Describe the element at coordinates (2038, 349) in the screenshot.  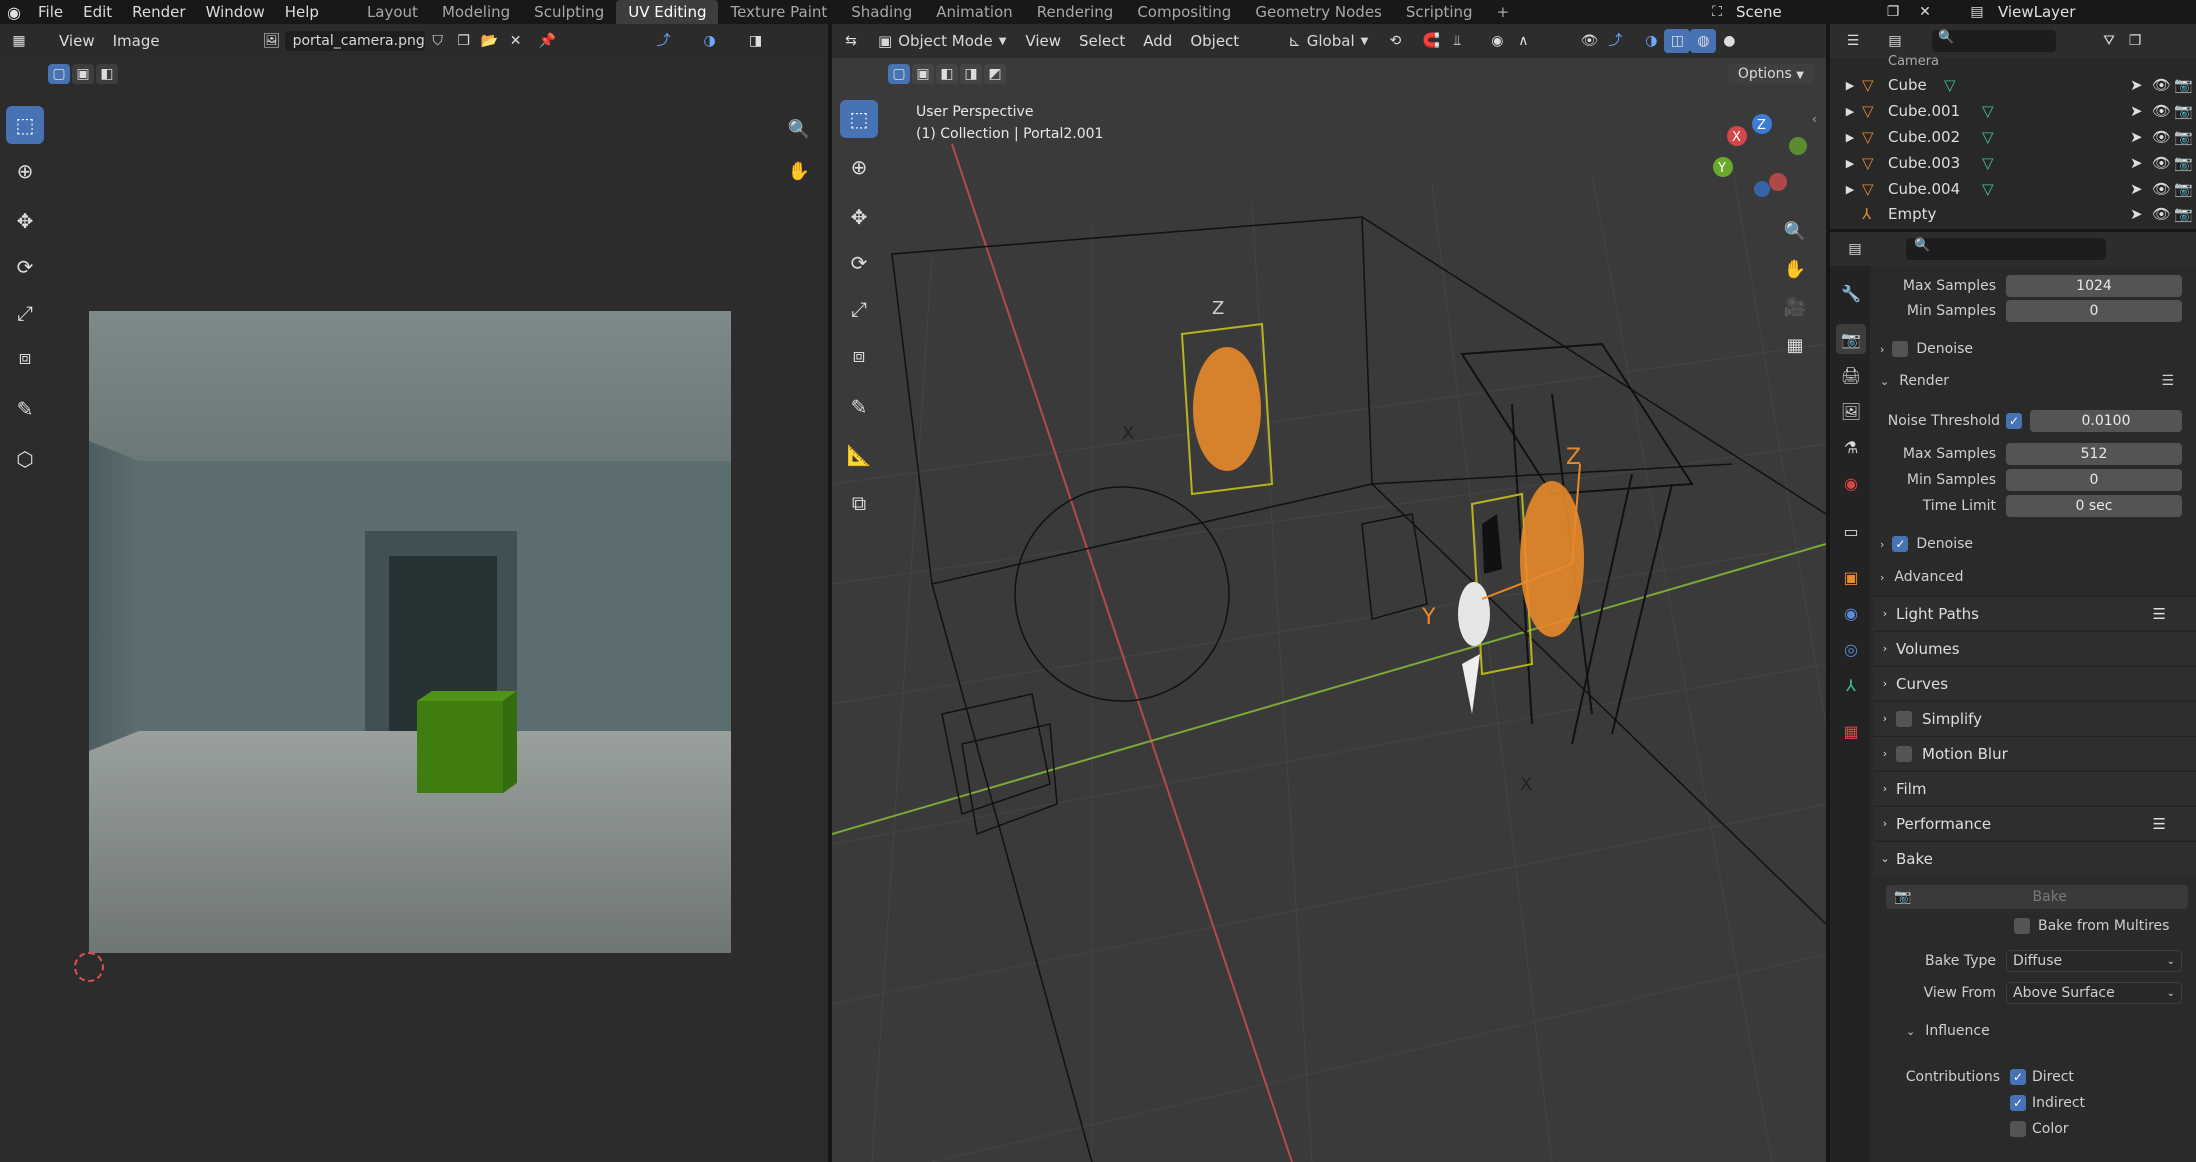
I see `denoise-viewport-row: › Denoise` at that location.